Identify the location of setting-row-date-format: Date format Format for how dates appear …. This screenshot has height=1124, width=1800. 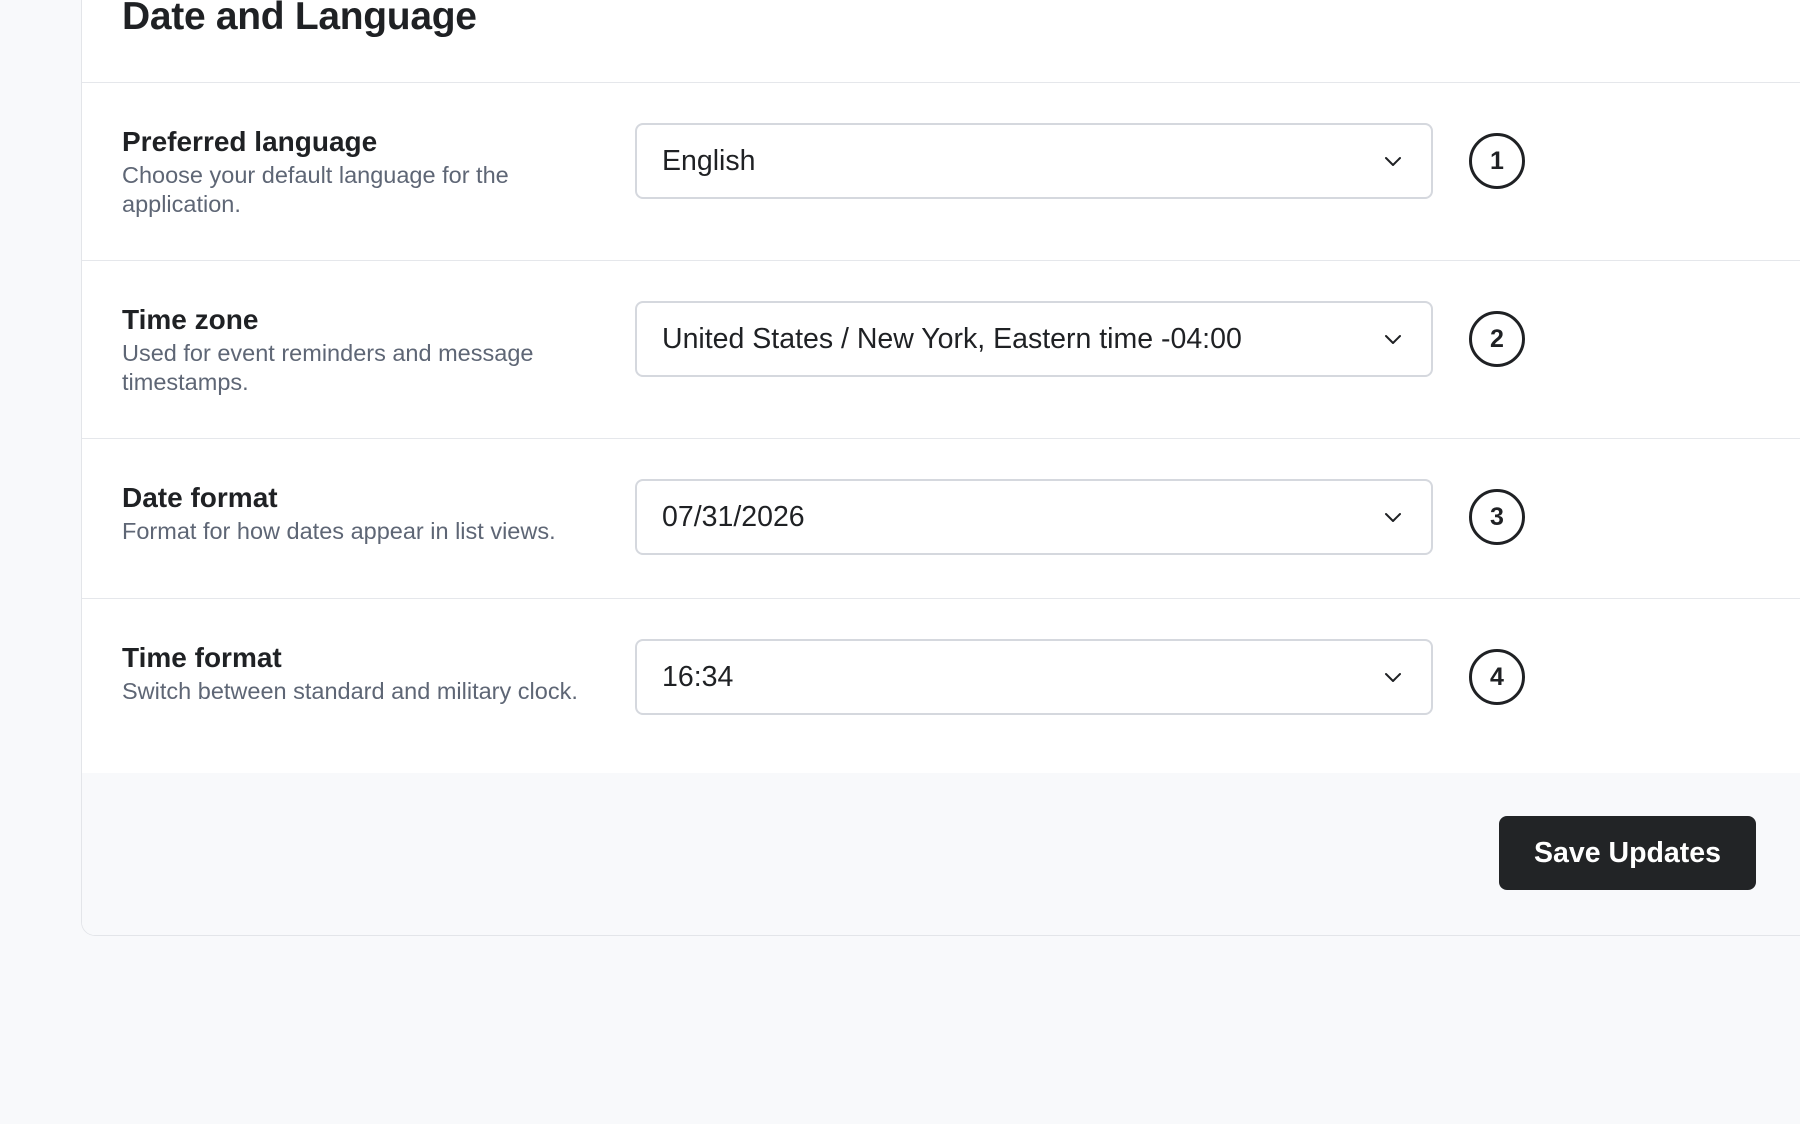
(941, 519).